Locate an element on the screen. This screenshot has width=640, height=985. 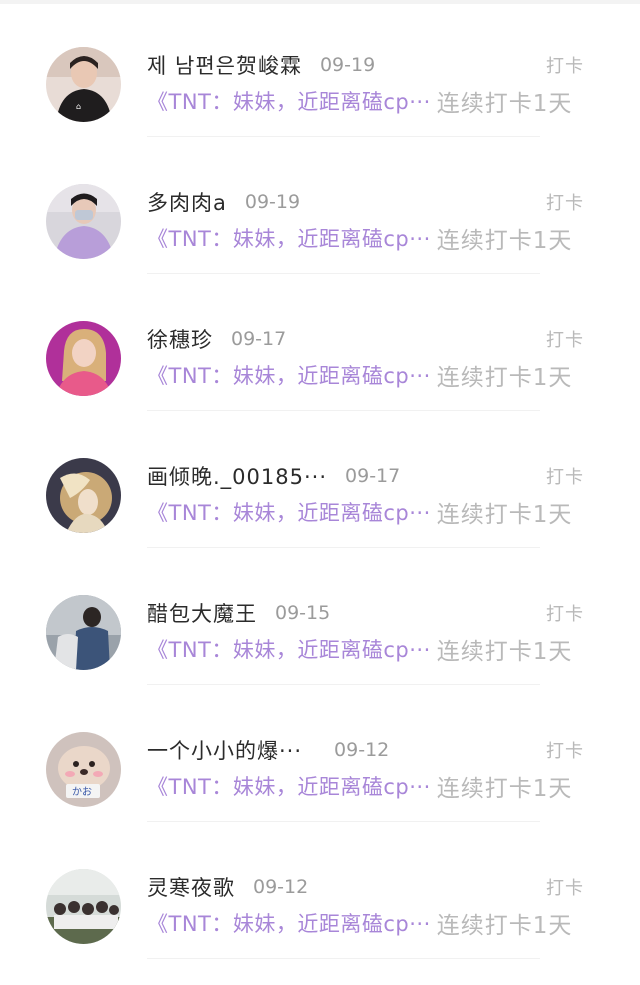
avatar: かお is located at coordinates (83, 769).